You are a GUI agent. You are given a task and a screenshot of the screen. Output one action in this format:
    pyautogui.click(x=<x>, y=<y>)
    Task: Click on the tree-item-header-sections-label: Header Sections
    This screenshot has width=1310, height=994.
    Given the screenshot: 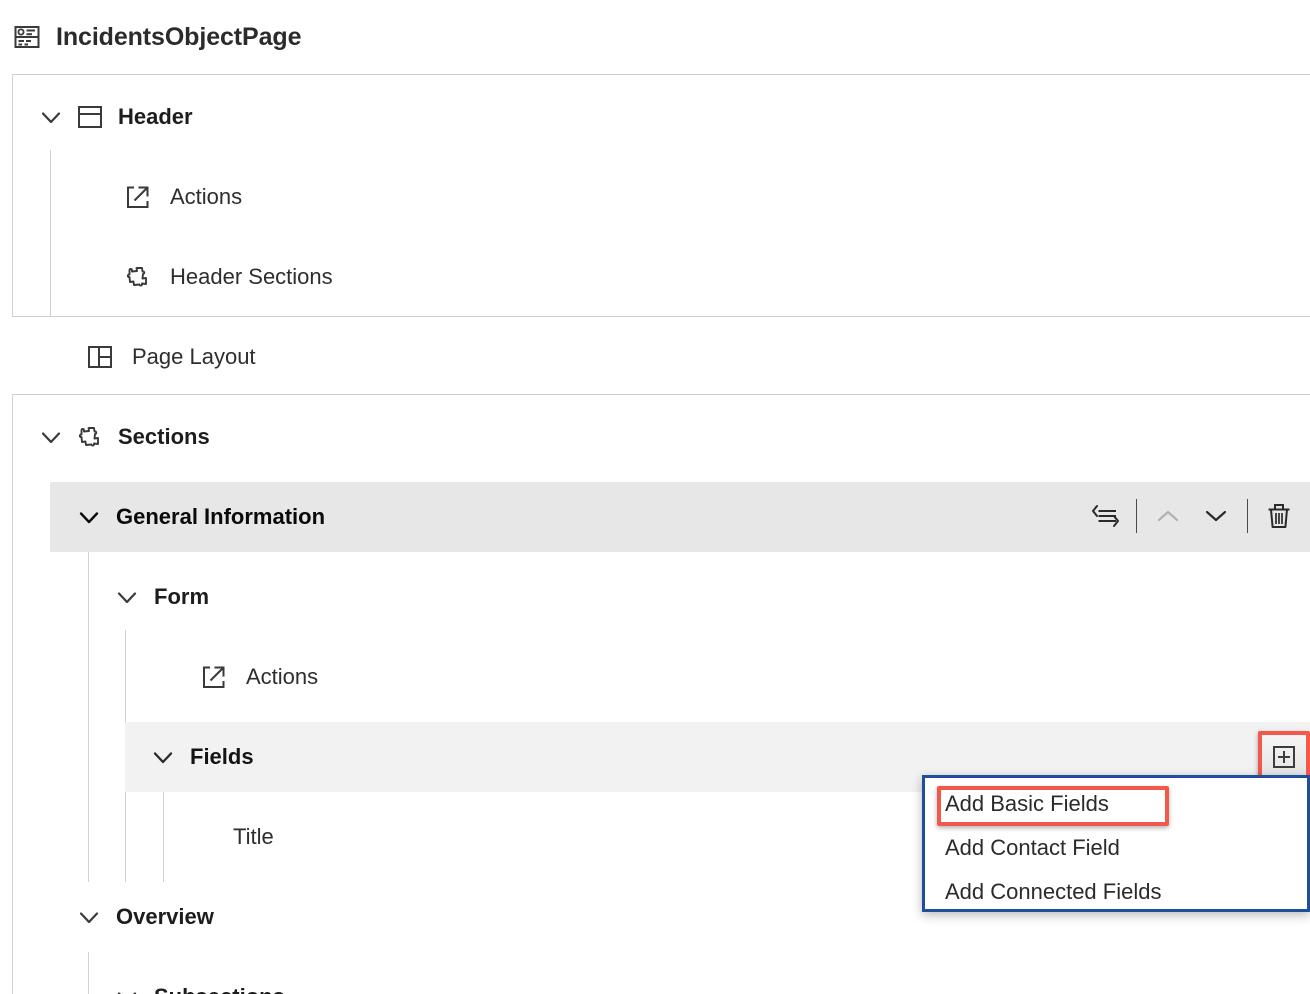 What is the action you would take?
    pyautogui.click(x=251, y=276)
    